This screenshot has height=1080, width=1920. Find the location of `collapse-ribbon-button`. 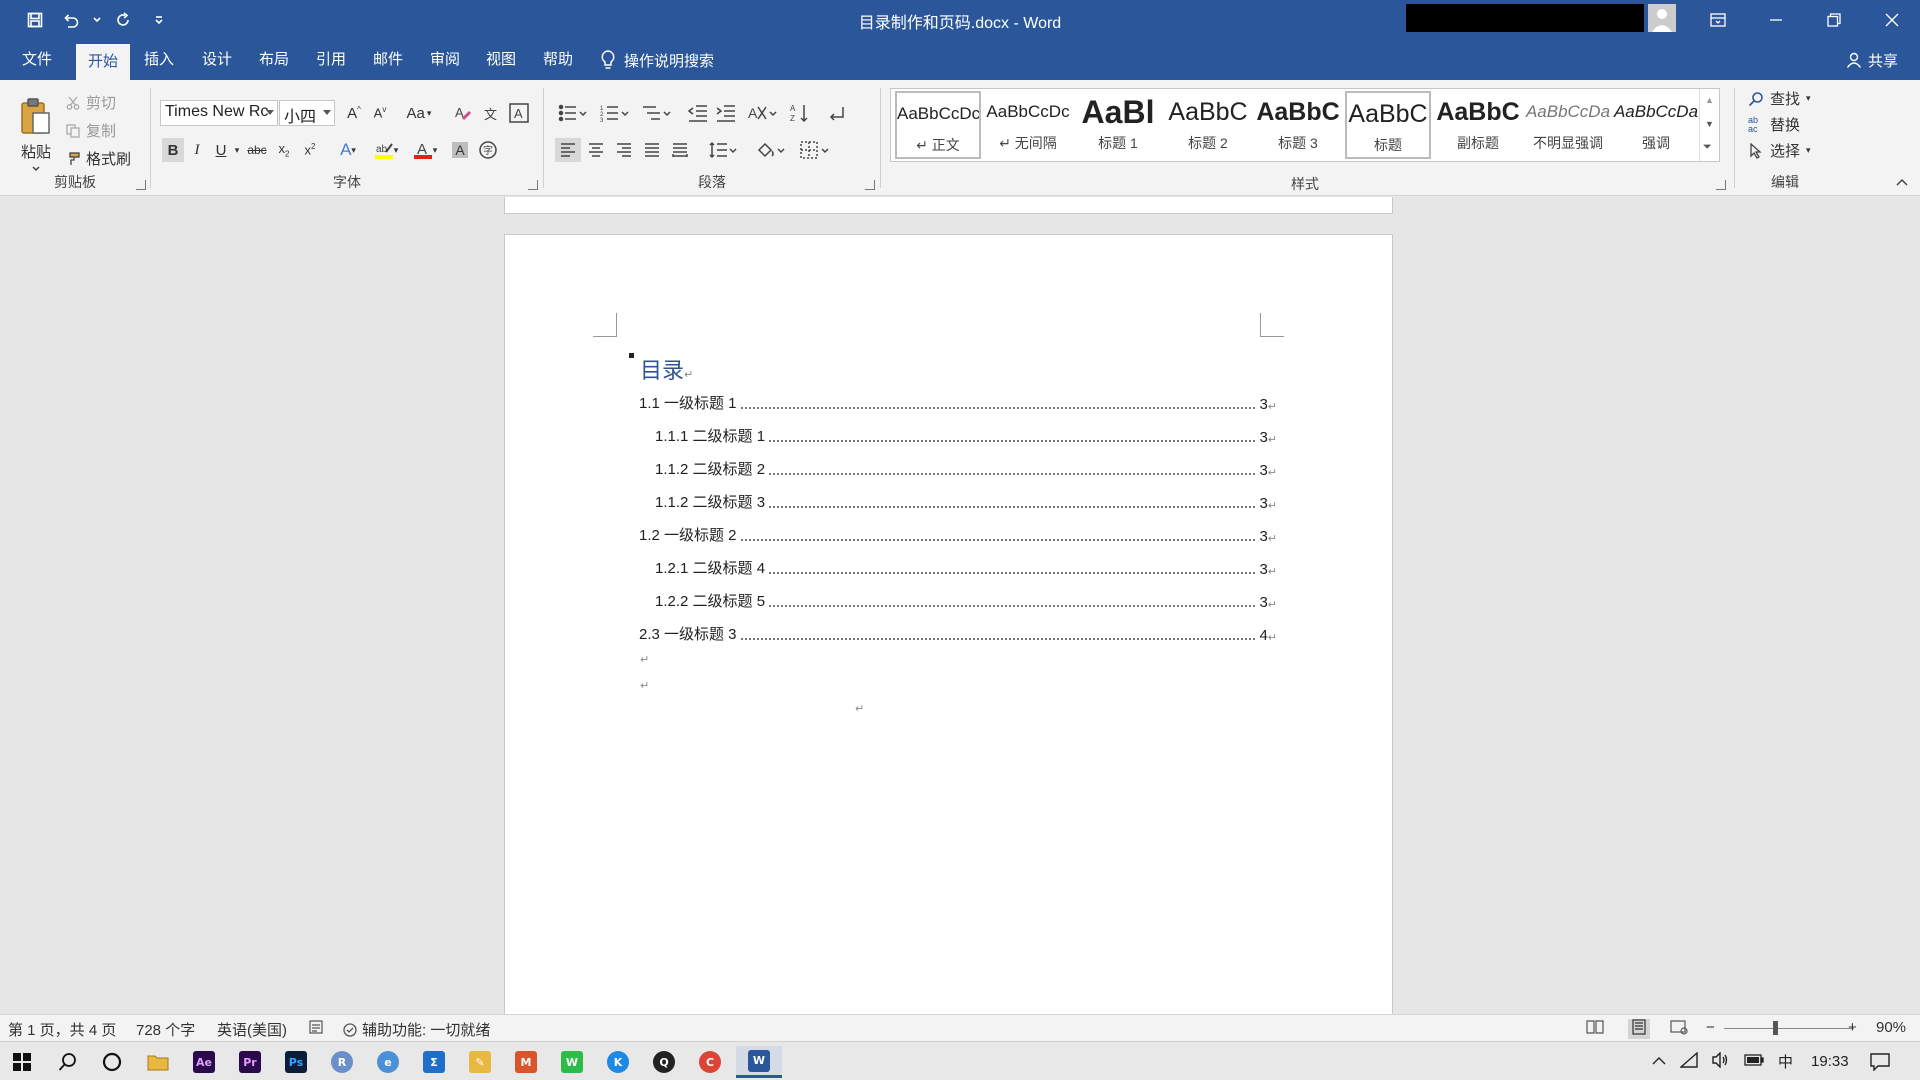

collapse-ribbon-button is located at coordinates (1902, 182).